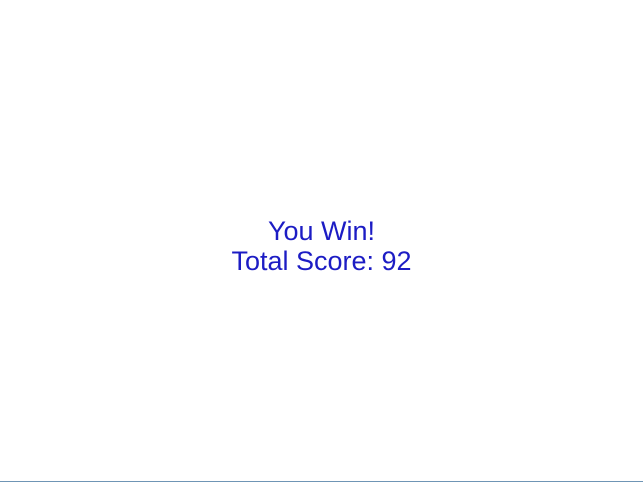 Image resolution: width=643 pixels, height=484 pixels. Describe the element at coordinates (396, 261) in the screenshot. I see `total-score-value: 92` at that location.